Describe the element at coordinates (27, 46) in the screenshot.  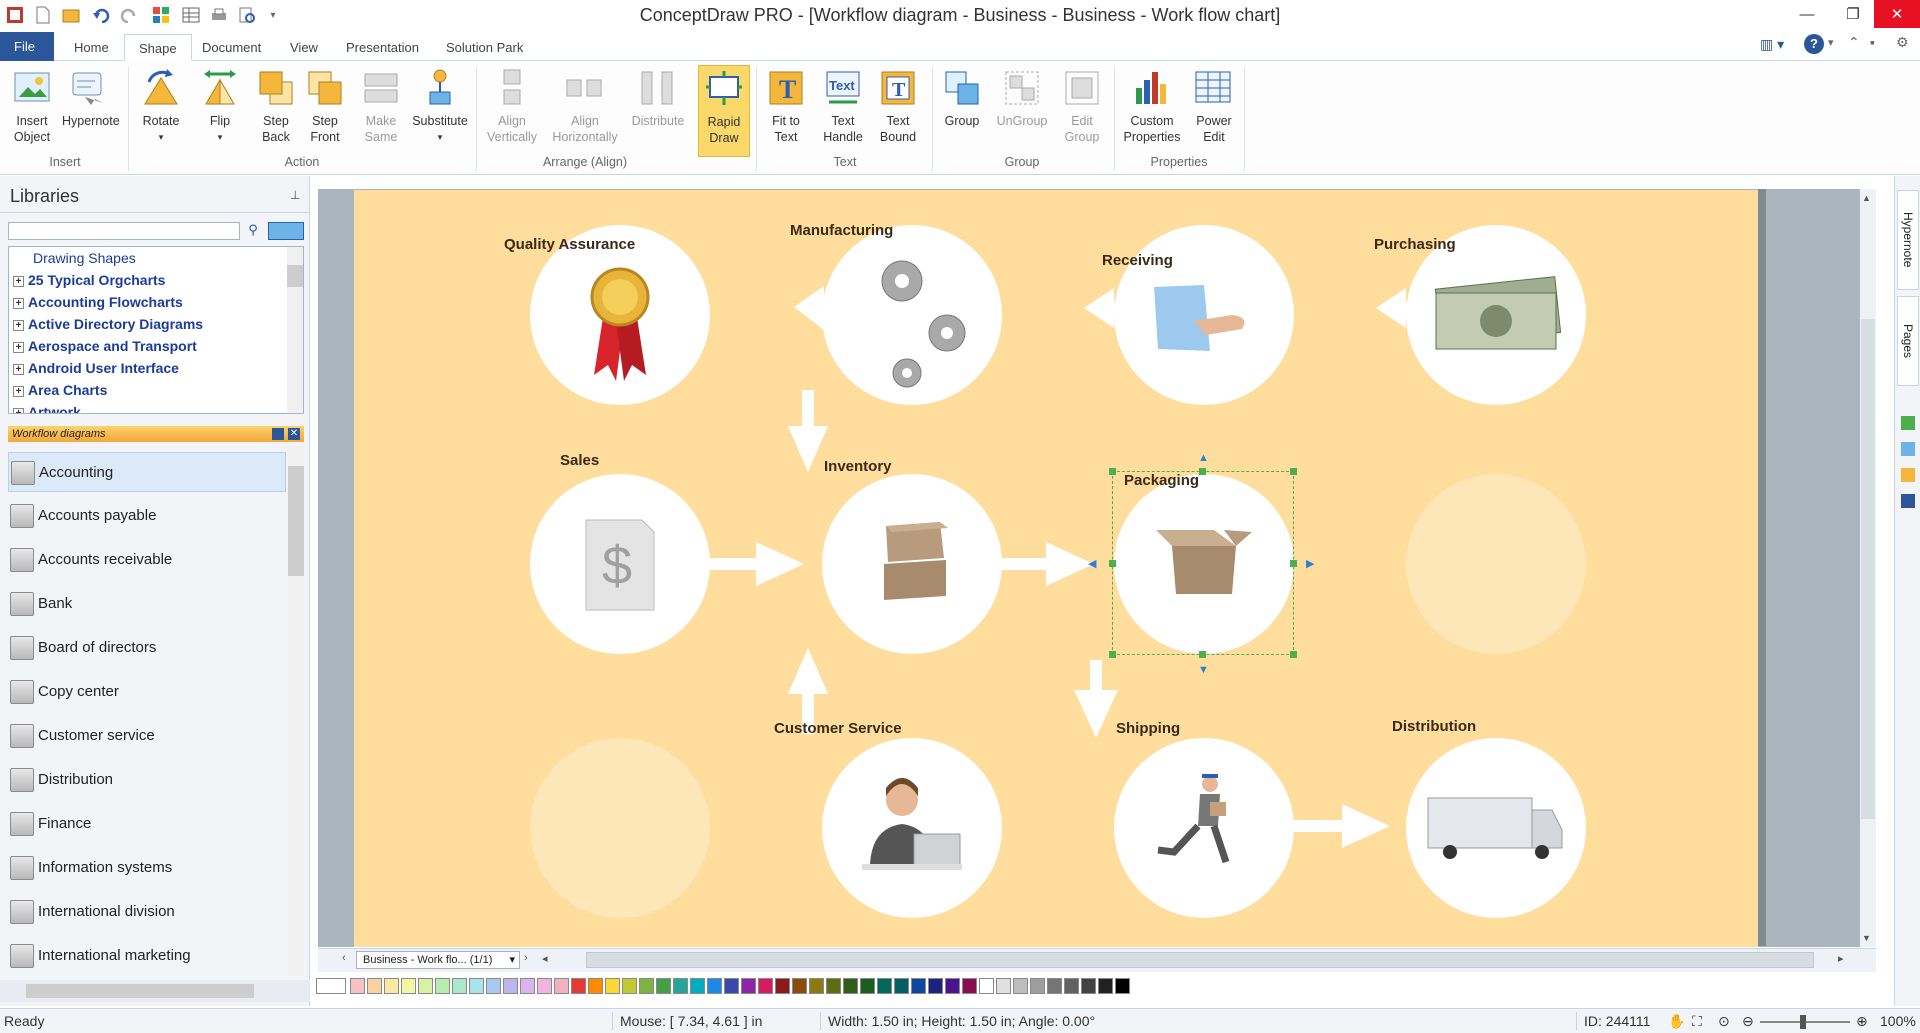
I see `tab-file: File` at that location.